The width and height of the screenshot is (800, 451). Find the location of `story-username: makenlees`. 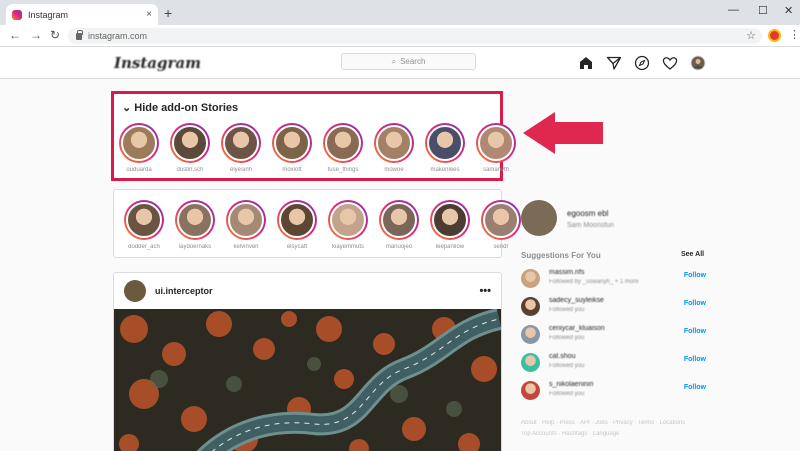

story-username: makenlees is located at coordinates (445, 170).